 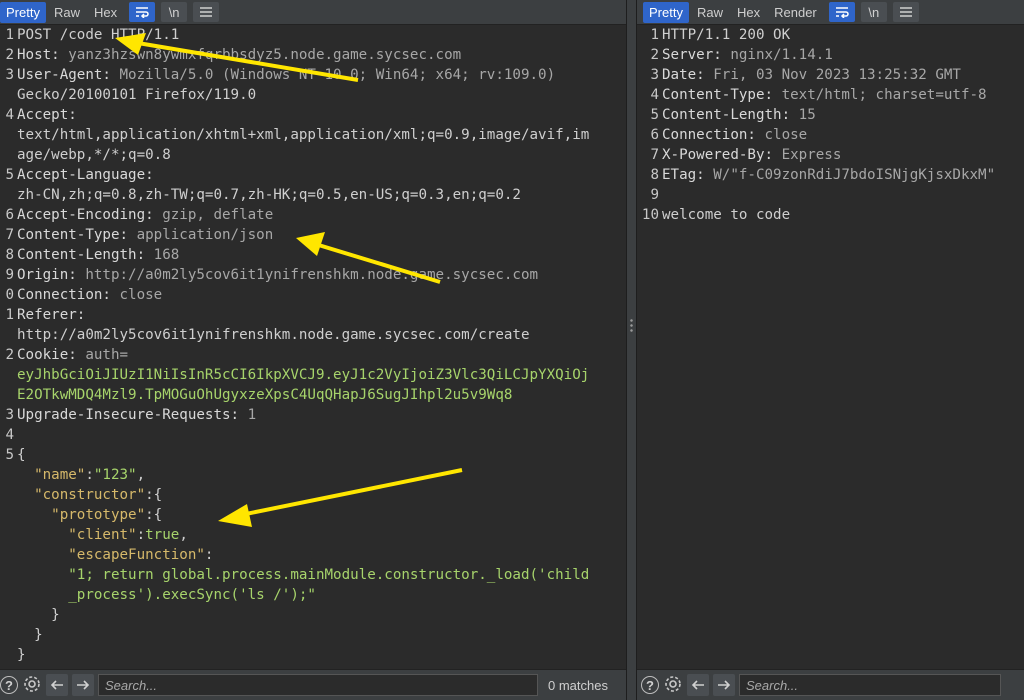 What do you see at coordinates (830, 55) in the screenshot?
I see `response-line: 2 Server: nginx/1.14.1` at bounding box center [830, 55].